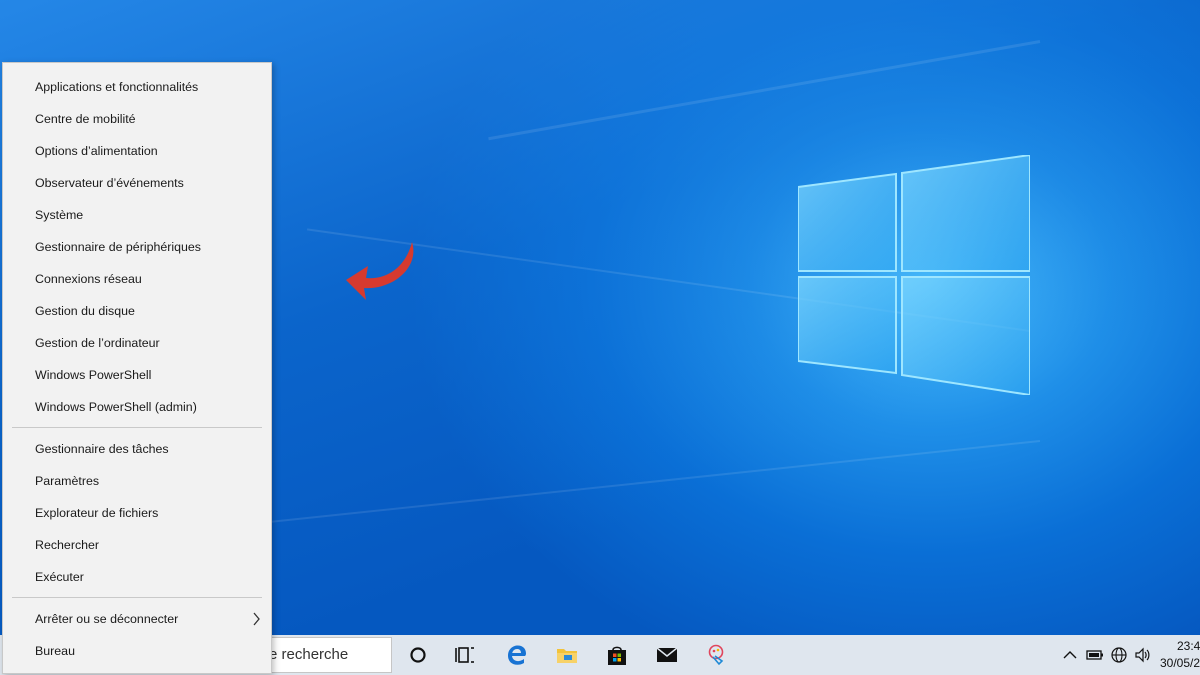 This screenshot has height=675, width=1200. I want to click on menu-item-shutdown-label: Arrêter ou se déconnecter, so click(107, 619).